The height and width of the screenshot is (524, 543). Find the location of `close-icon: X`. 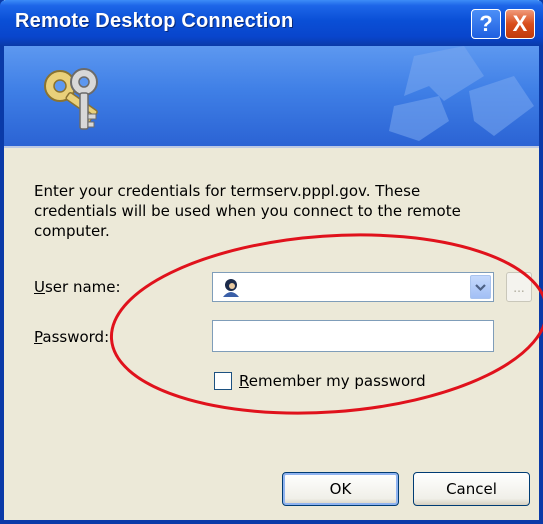

close-icon: X is located at coordinates (520, 23).